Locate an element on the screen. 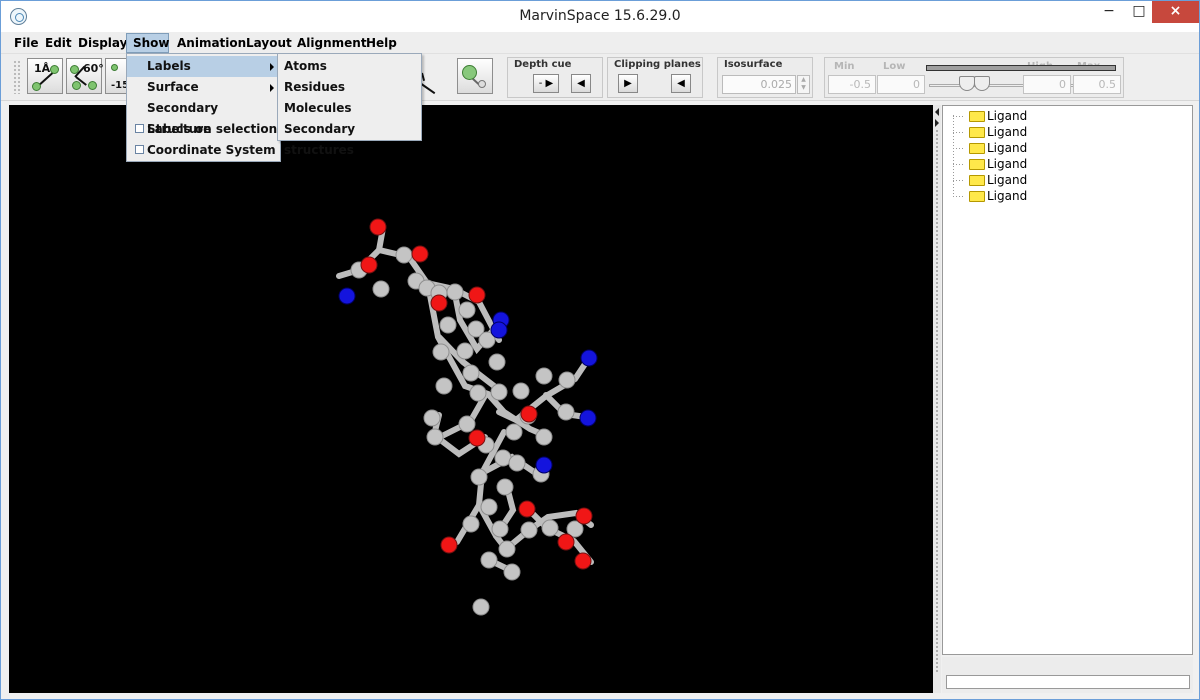  distance-label: 1Å is located at coordinates (42, 68).